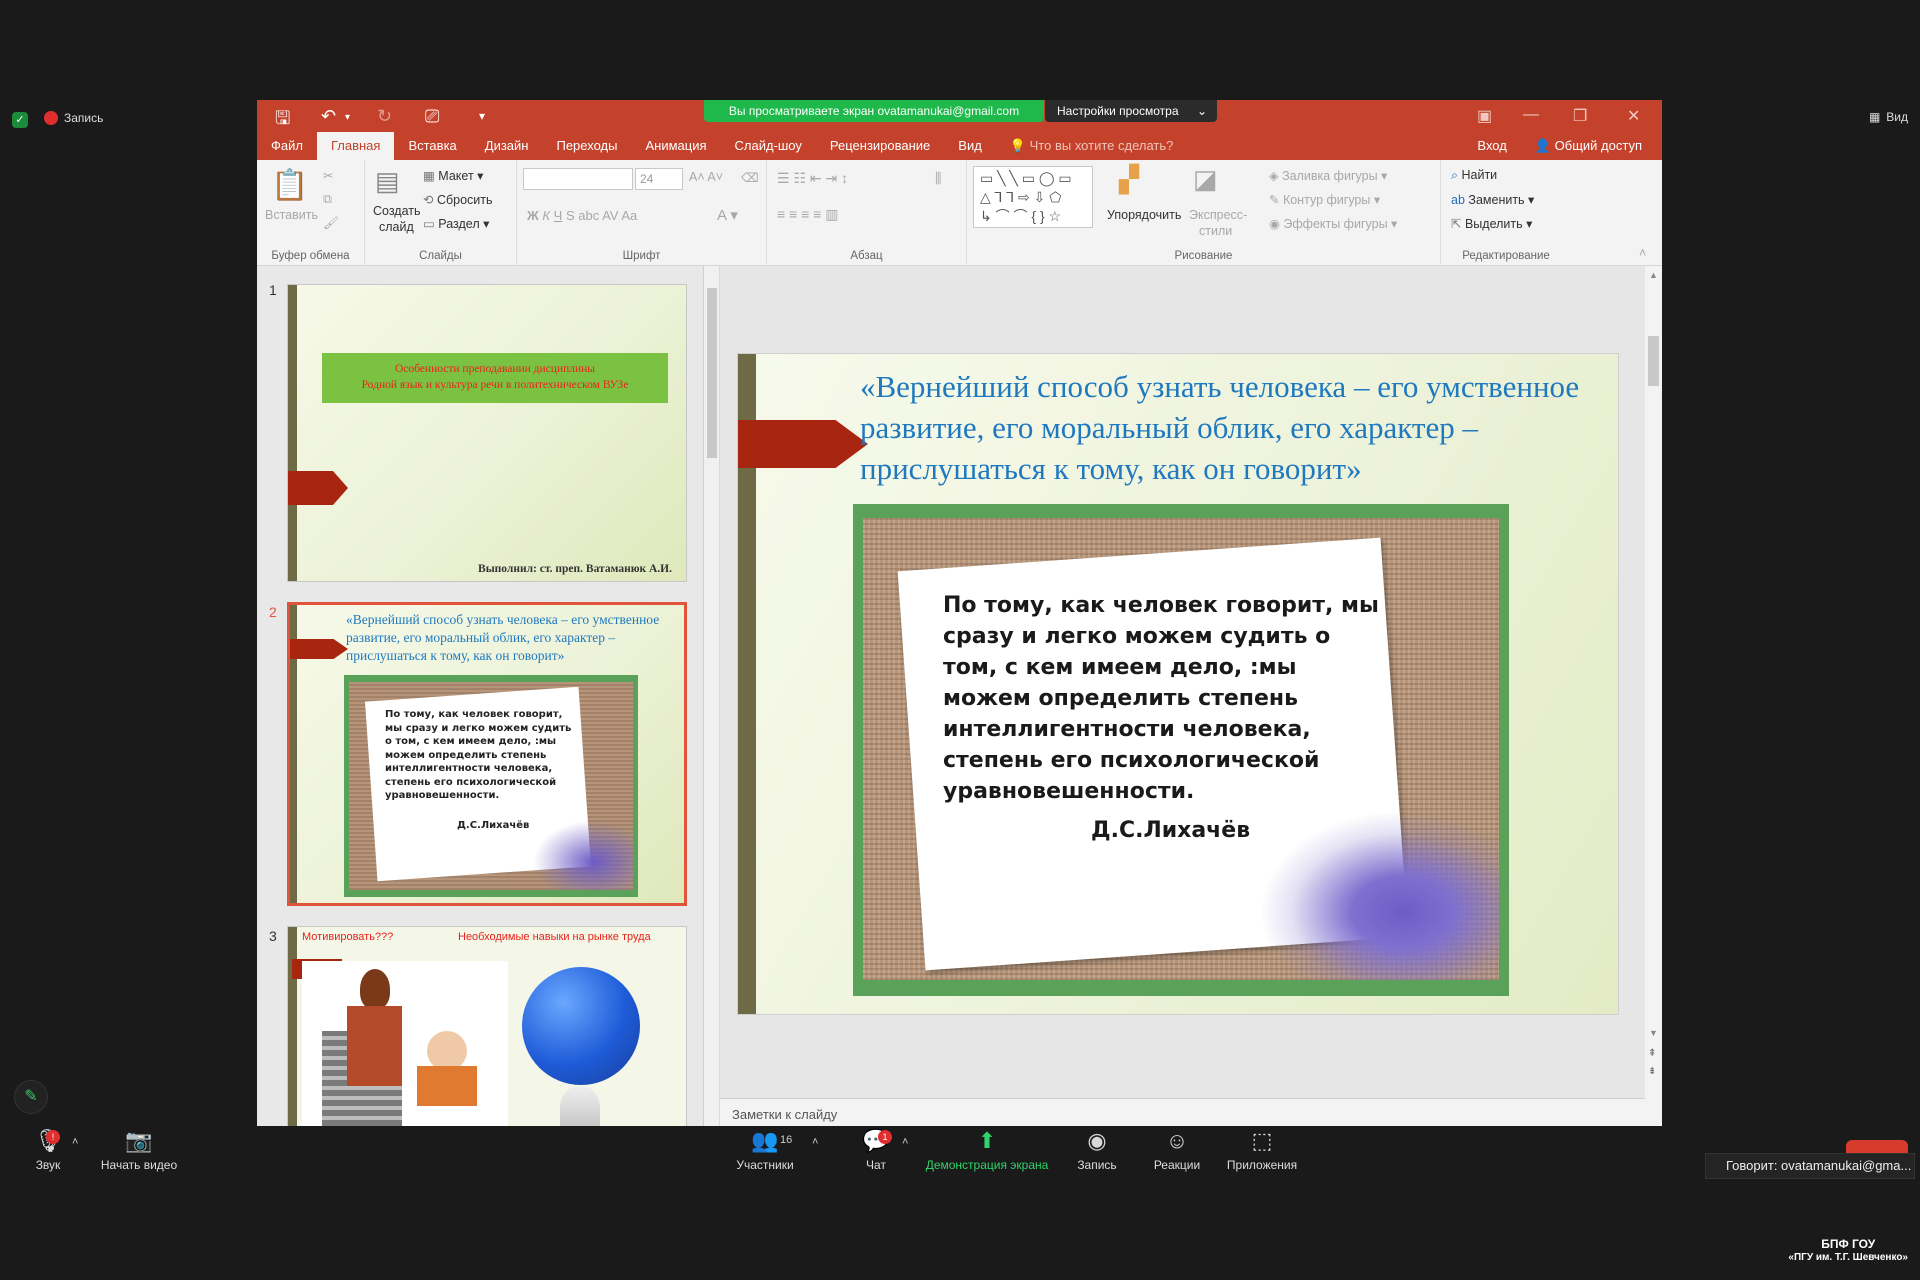 The width and height of the screenshot is (1920, 1280). Describe the element at coordinates (750, 177) in the screenshot. I see `clear-format-icon: ⌫` at that location.